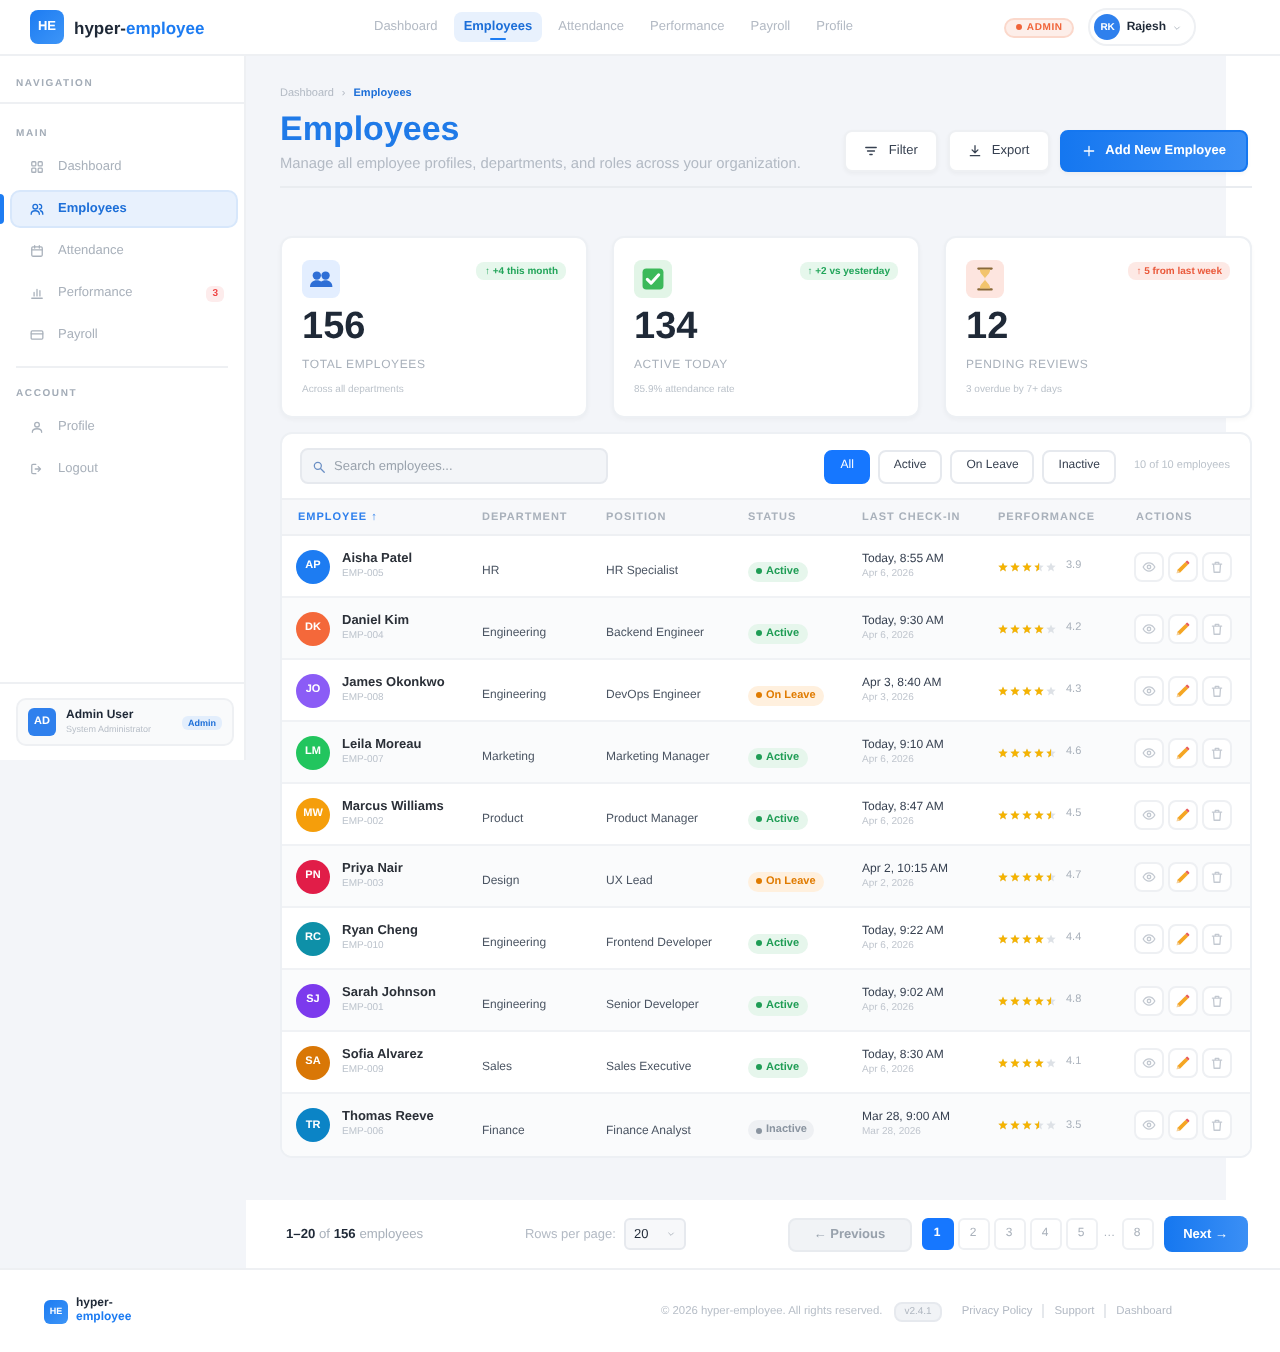 This screenshot has width=1280, height=1352. I want to click on search-icon, so click(319, 466).